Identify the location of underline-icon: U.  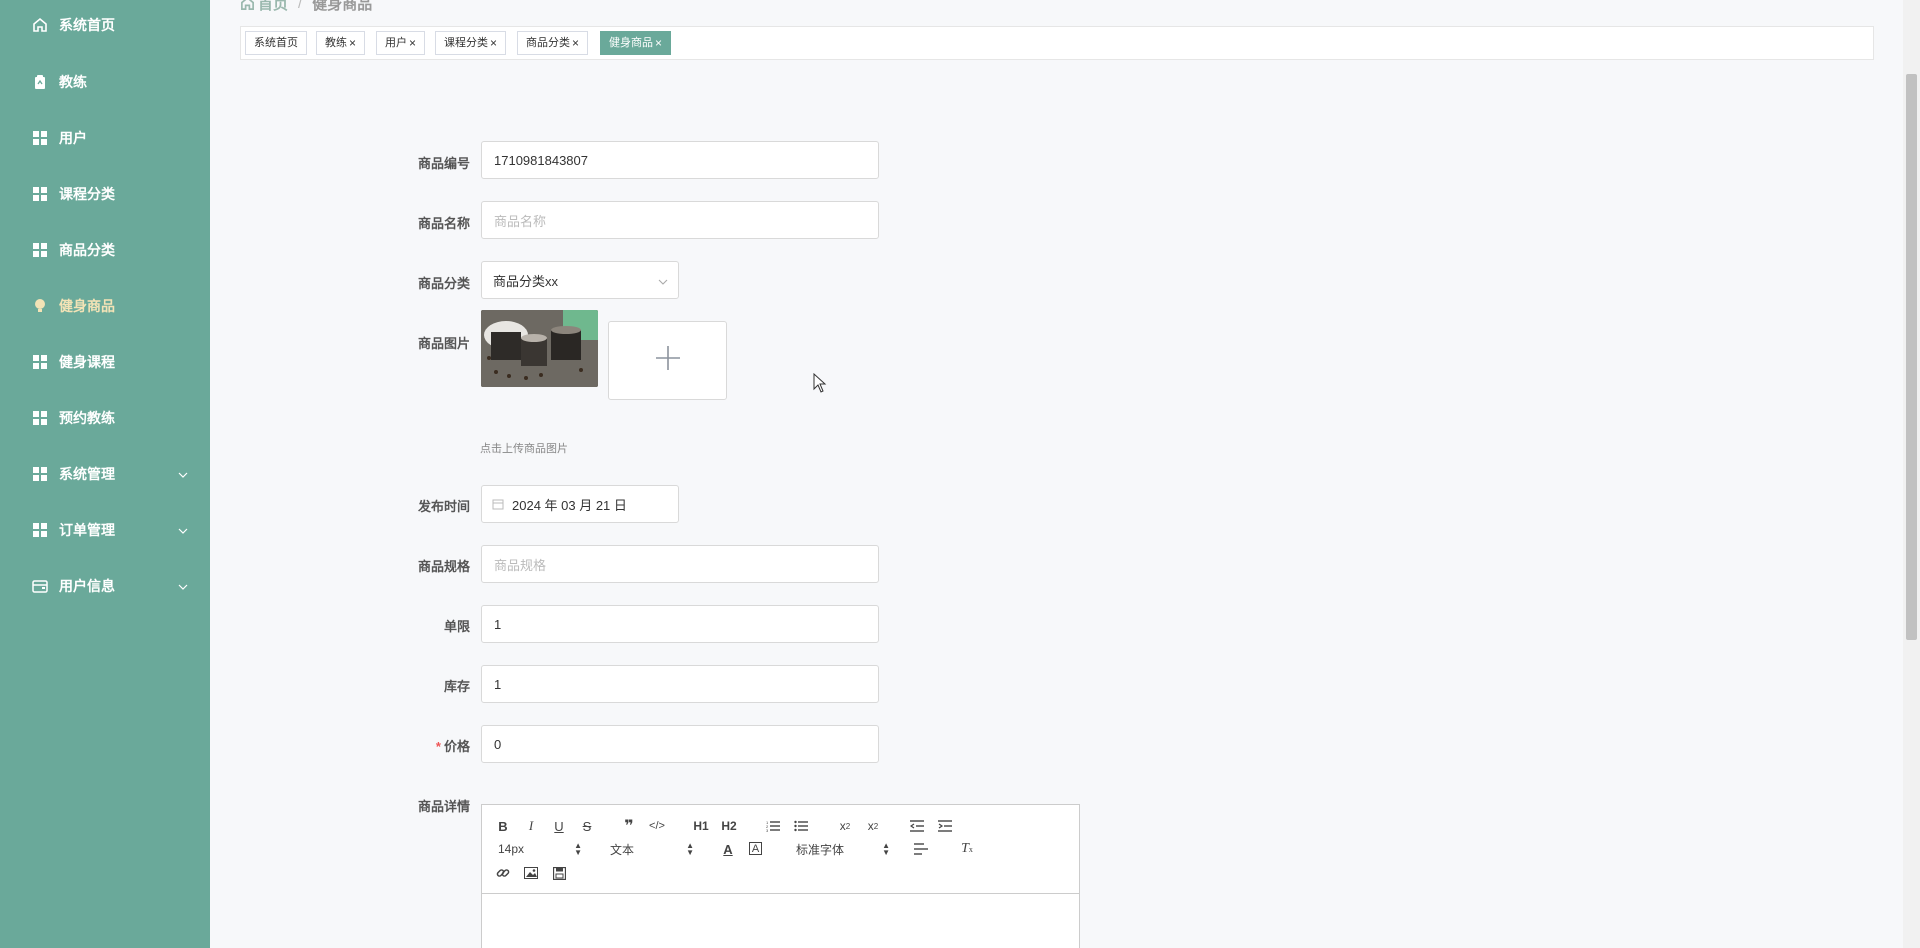
(559, 826).